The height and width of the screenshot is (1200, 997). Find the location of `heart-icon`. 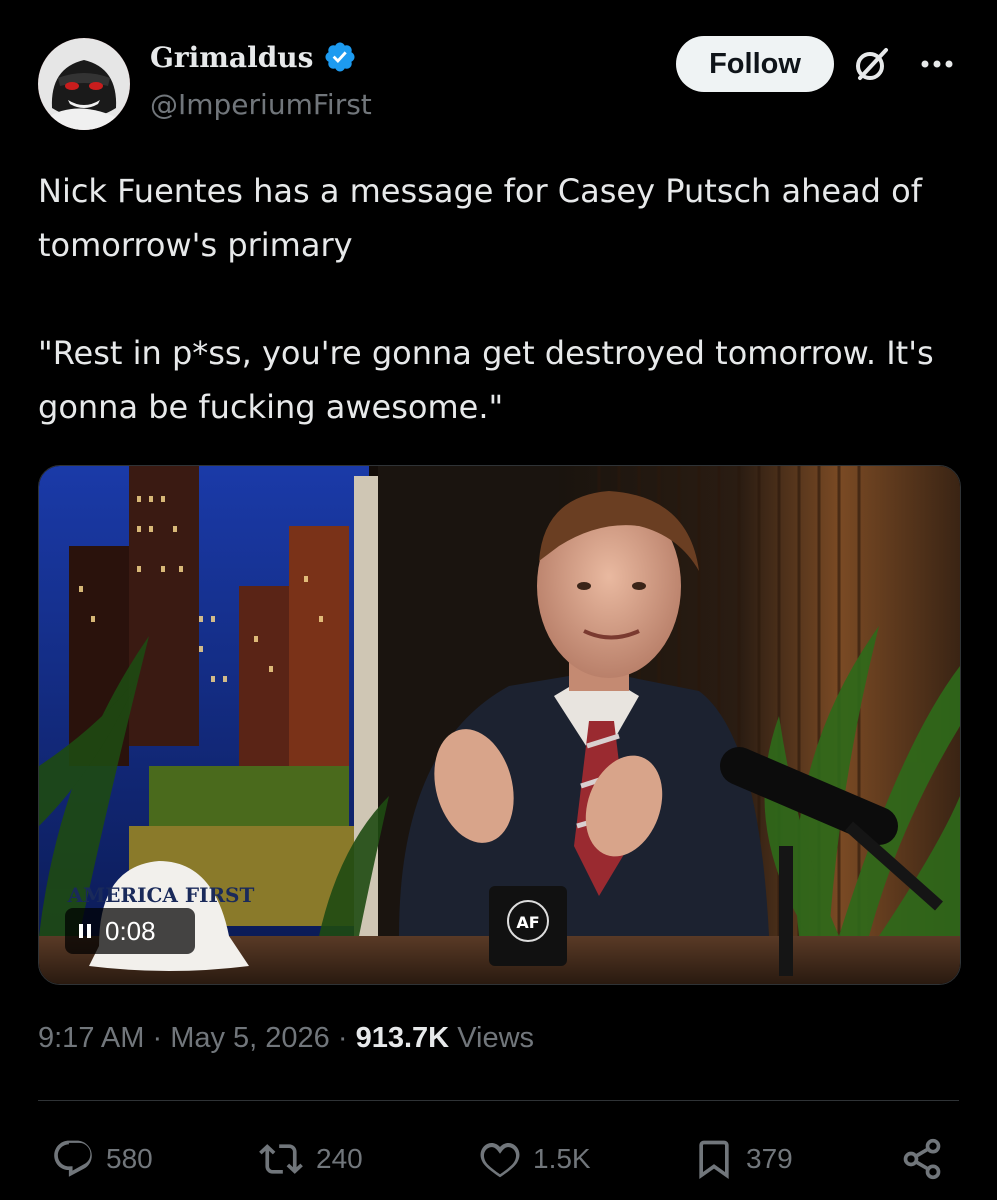

heart-icon is located at coordinates (500, 1160).